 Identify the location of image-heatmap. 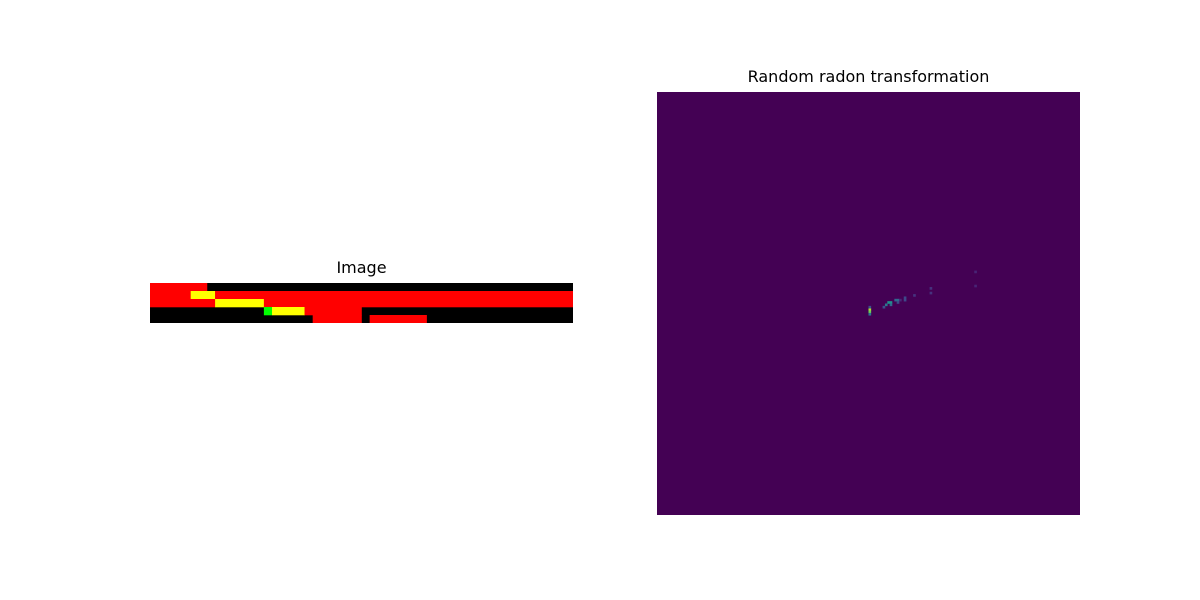
(361, 303).